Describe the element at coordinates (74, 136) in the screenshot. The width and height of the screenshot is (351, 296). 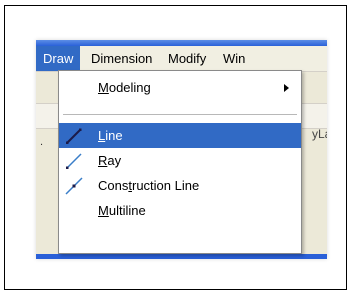
I see `line-icon` at that location.